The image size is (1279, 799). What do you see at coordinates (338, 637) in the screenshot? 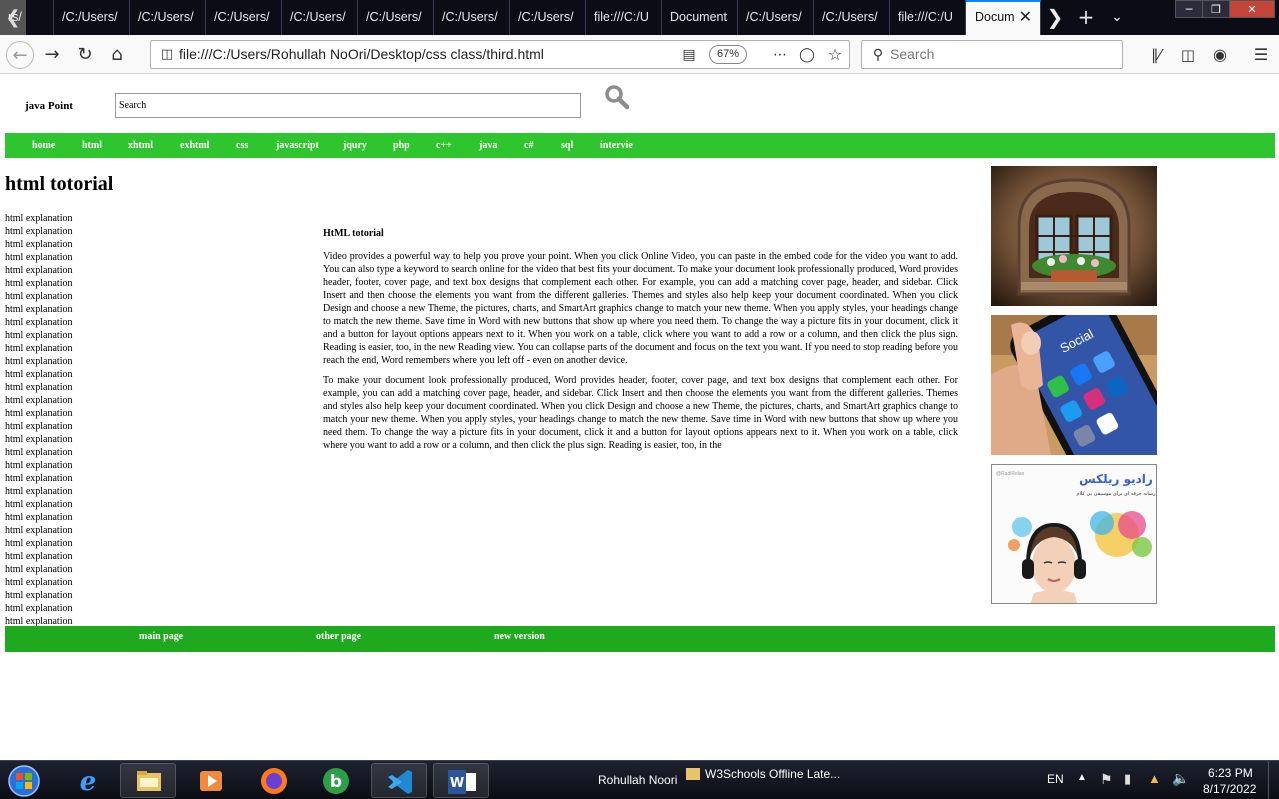
I see `footer-link: other page` at bounding box center [338, 637].